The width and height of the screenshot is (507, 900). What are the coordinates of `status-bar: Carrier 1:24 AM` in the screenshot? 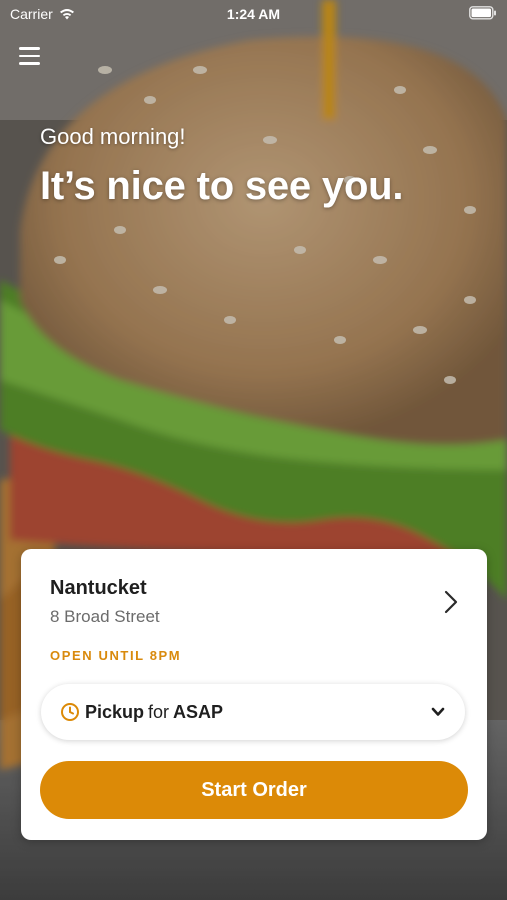 It's located at (253, 14).